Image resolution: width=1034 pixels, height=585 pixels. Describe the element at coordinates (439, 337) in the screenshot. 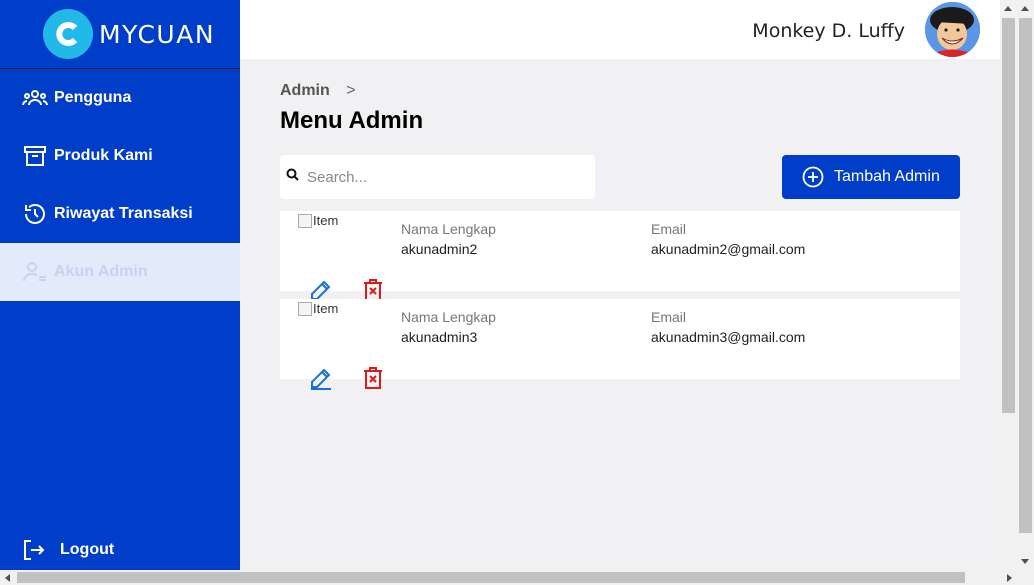

I see `name-value: akunadmin3` at that location.